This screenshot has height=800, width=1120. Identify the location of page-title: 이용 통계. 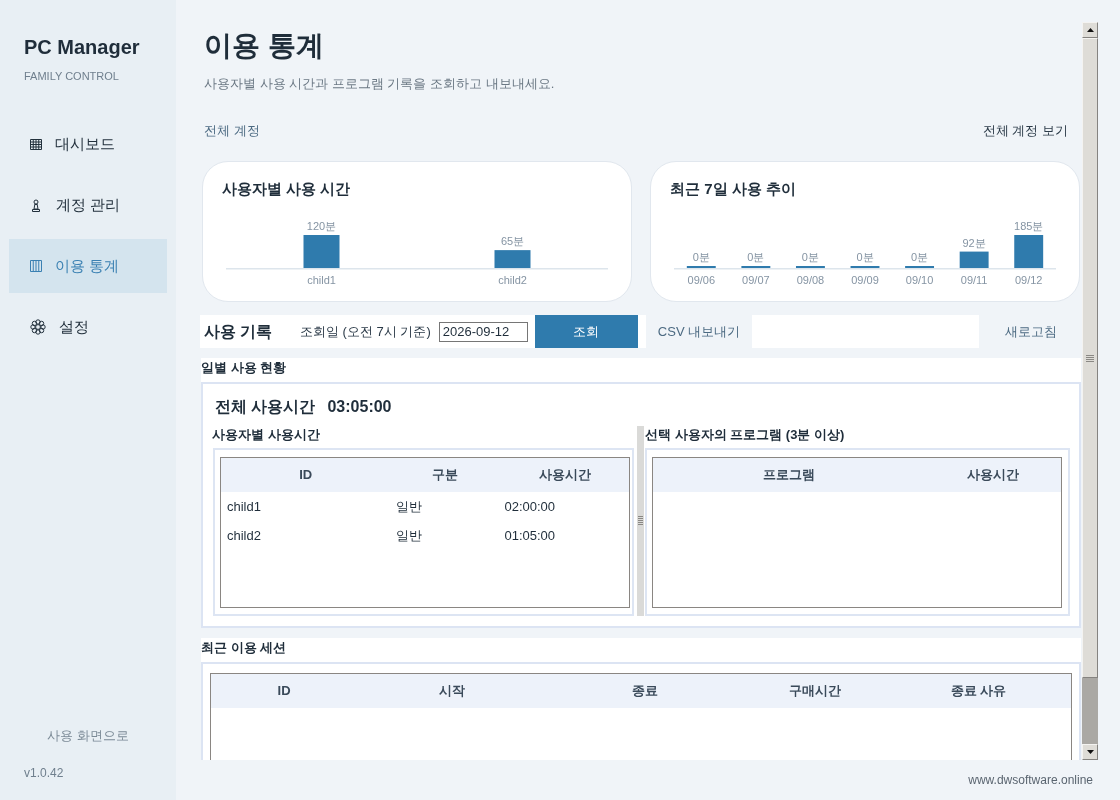
(264, 46).